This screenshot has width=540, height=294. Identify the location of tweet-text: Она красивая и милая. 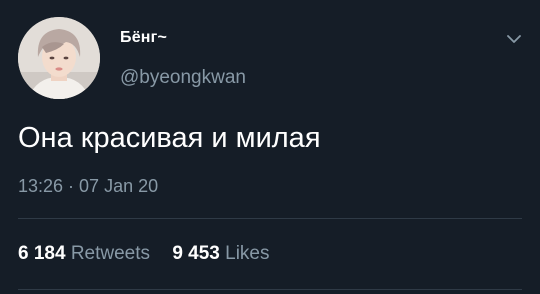
(169, 138).